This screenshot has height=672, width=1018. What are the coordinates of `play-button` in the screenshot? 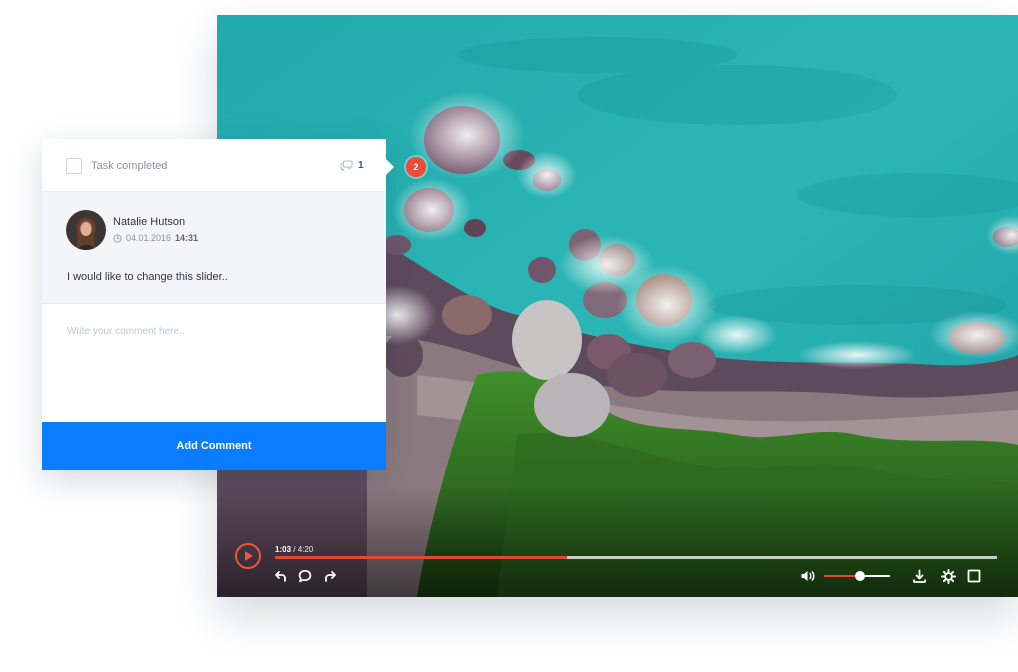 It's located at (248, 556).